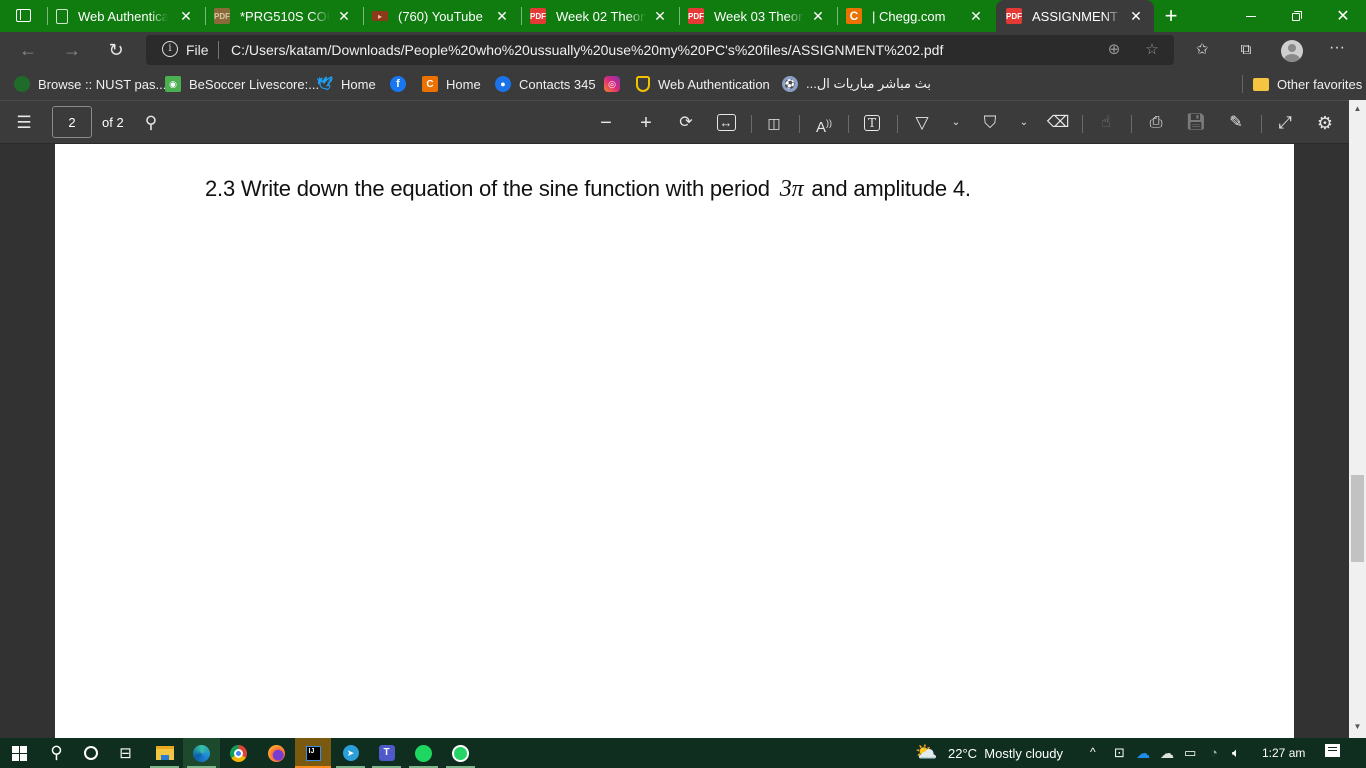 Image resolution: width=1366 pixels, height=768 pixels. What do you see at coordinates (762, 16) in the screenshot?
I see `tab-week-03-theory: PDF Week 03 Theory S ✕` at bounding box center [762, 16].